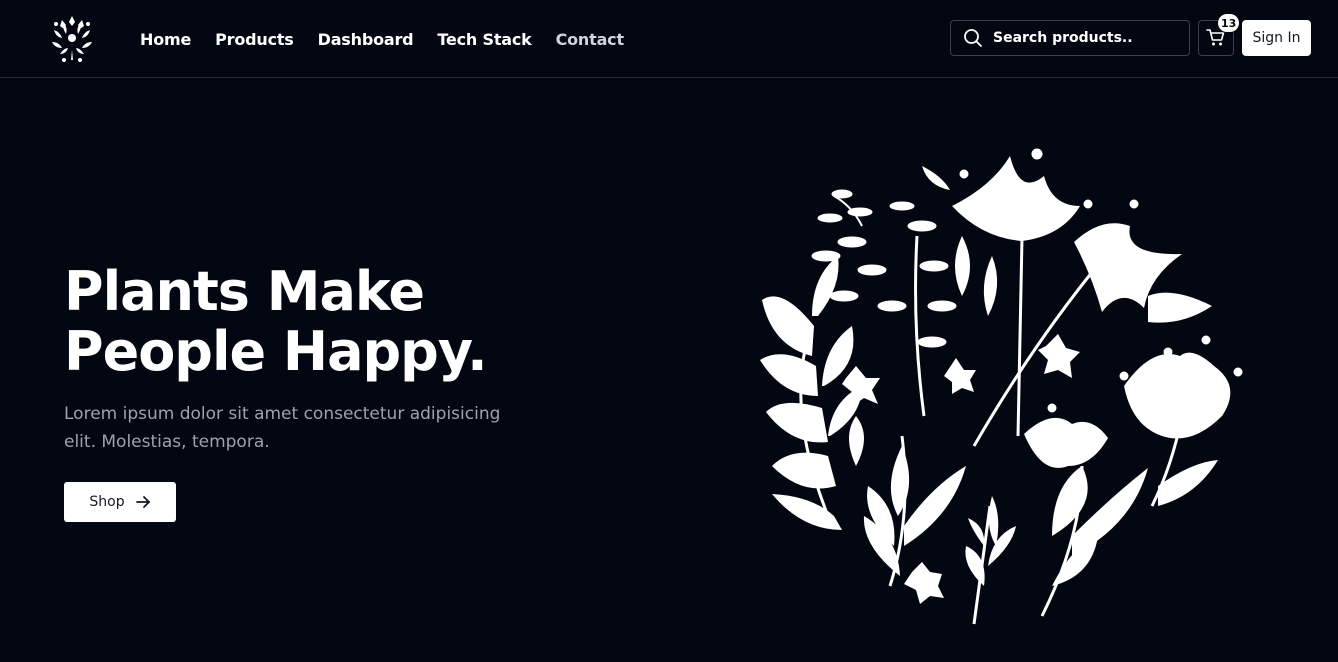 The image size is (1338, 662). What do you see at coordinates (276, 351) in the screenshot?
I see `hero-title-line-2: People Happy.` at bounding box center [276, 351].